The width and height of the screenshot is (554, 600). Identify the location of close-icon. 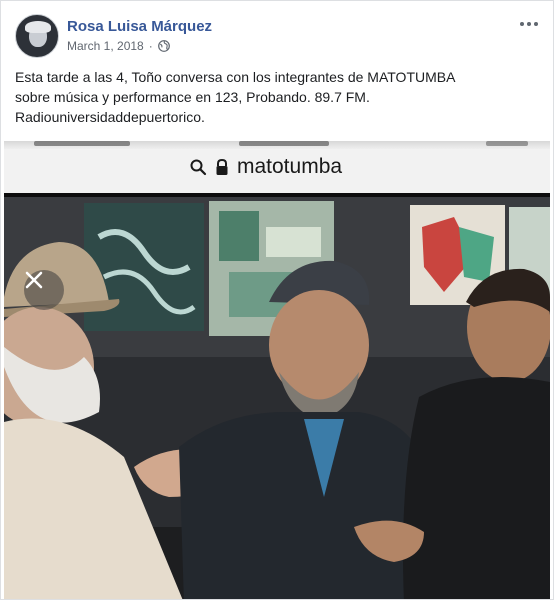
(34, 280).